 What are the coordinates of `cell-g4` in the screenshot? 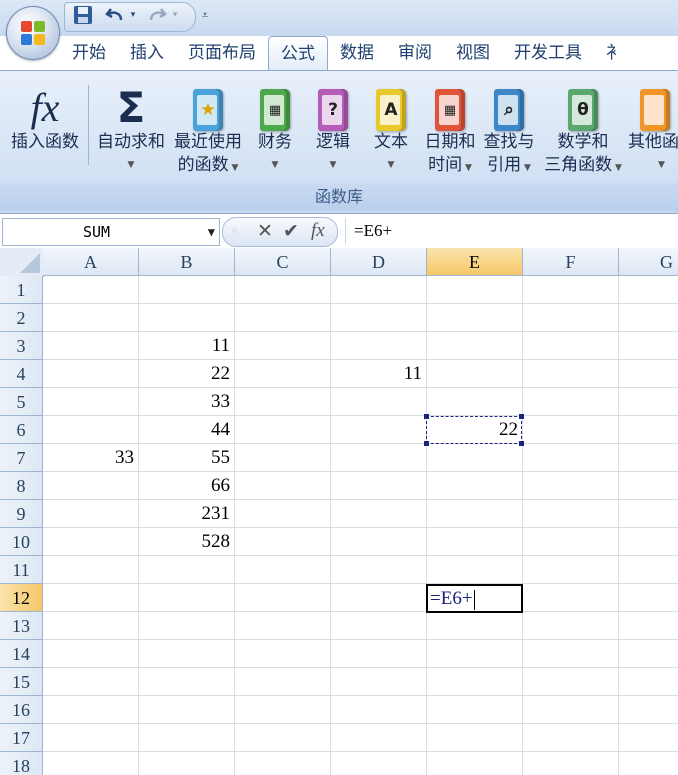 It's located at (648, 374).